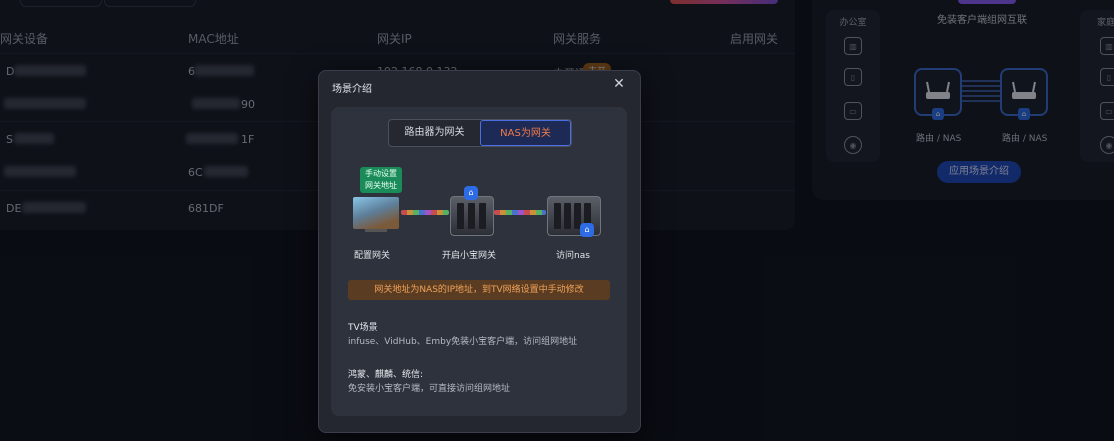  Describe the element at coordinates (463, 342) in the screenshot. I see `section-tv-text: infuse、VidHub、Emby免装小宝客户端，访问组网地址` at that location.